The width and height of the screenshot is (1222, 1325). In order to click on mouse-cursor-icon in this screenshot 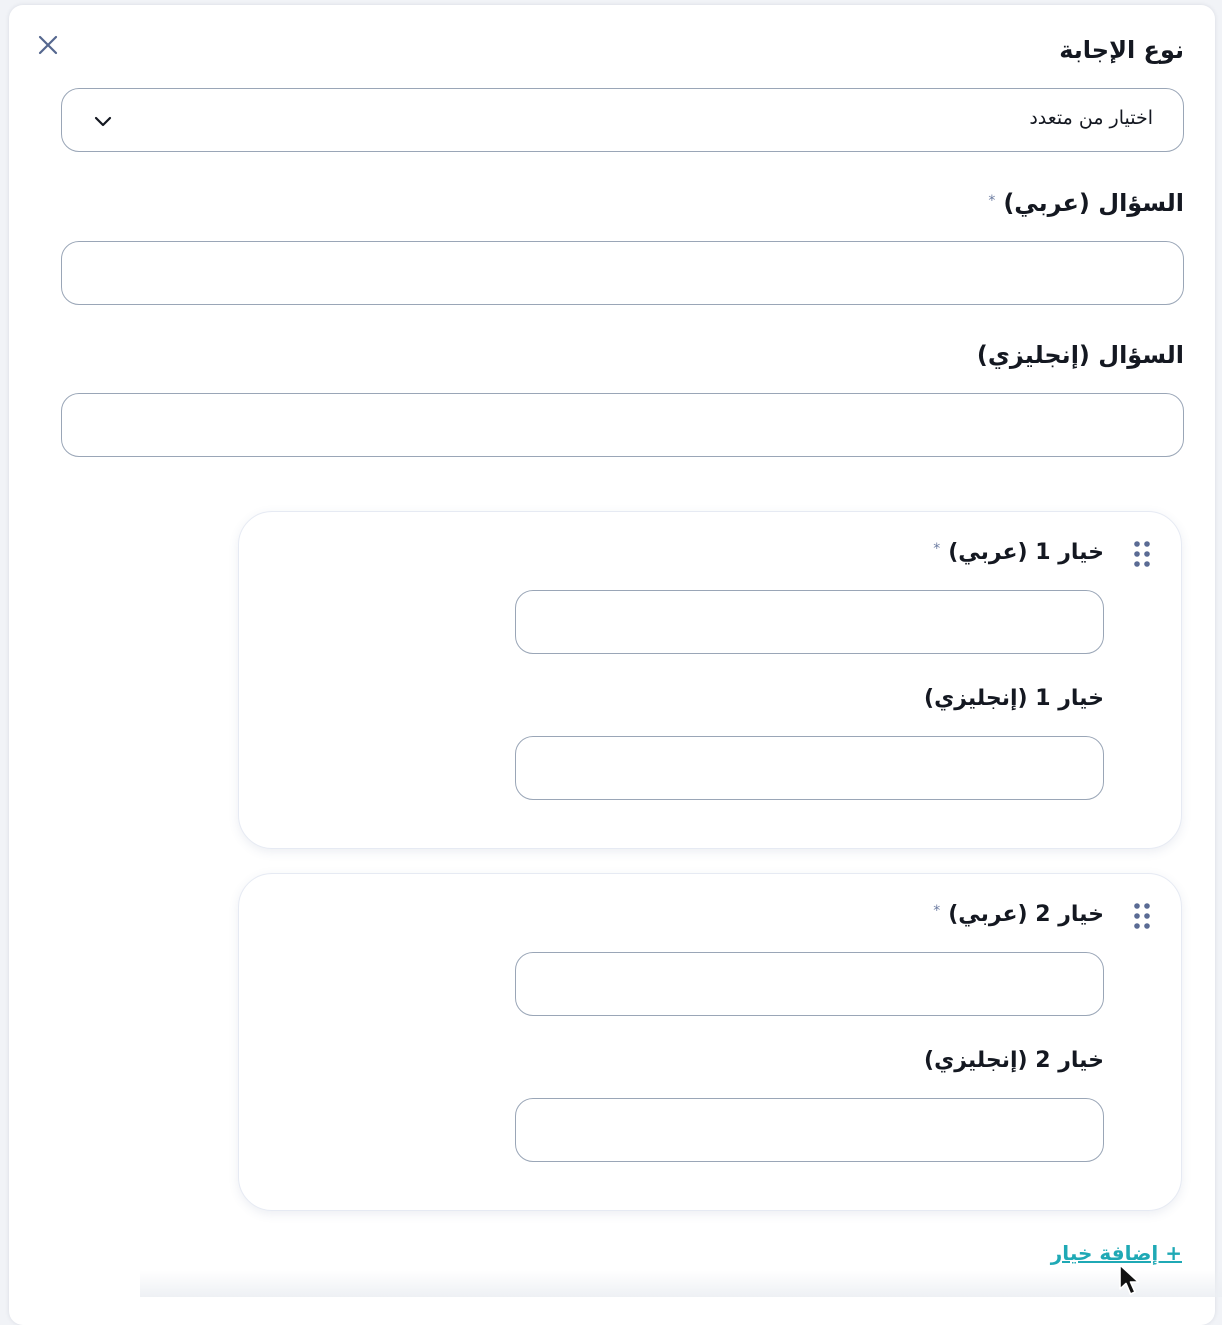, I will do `click(1129, 1279)`.